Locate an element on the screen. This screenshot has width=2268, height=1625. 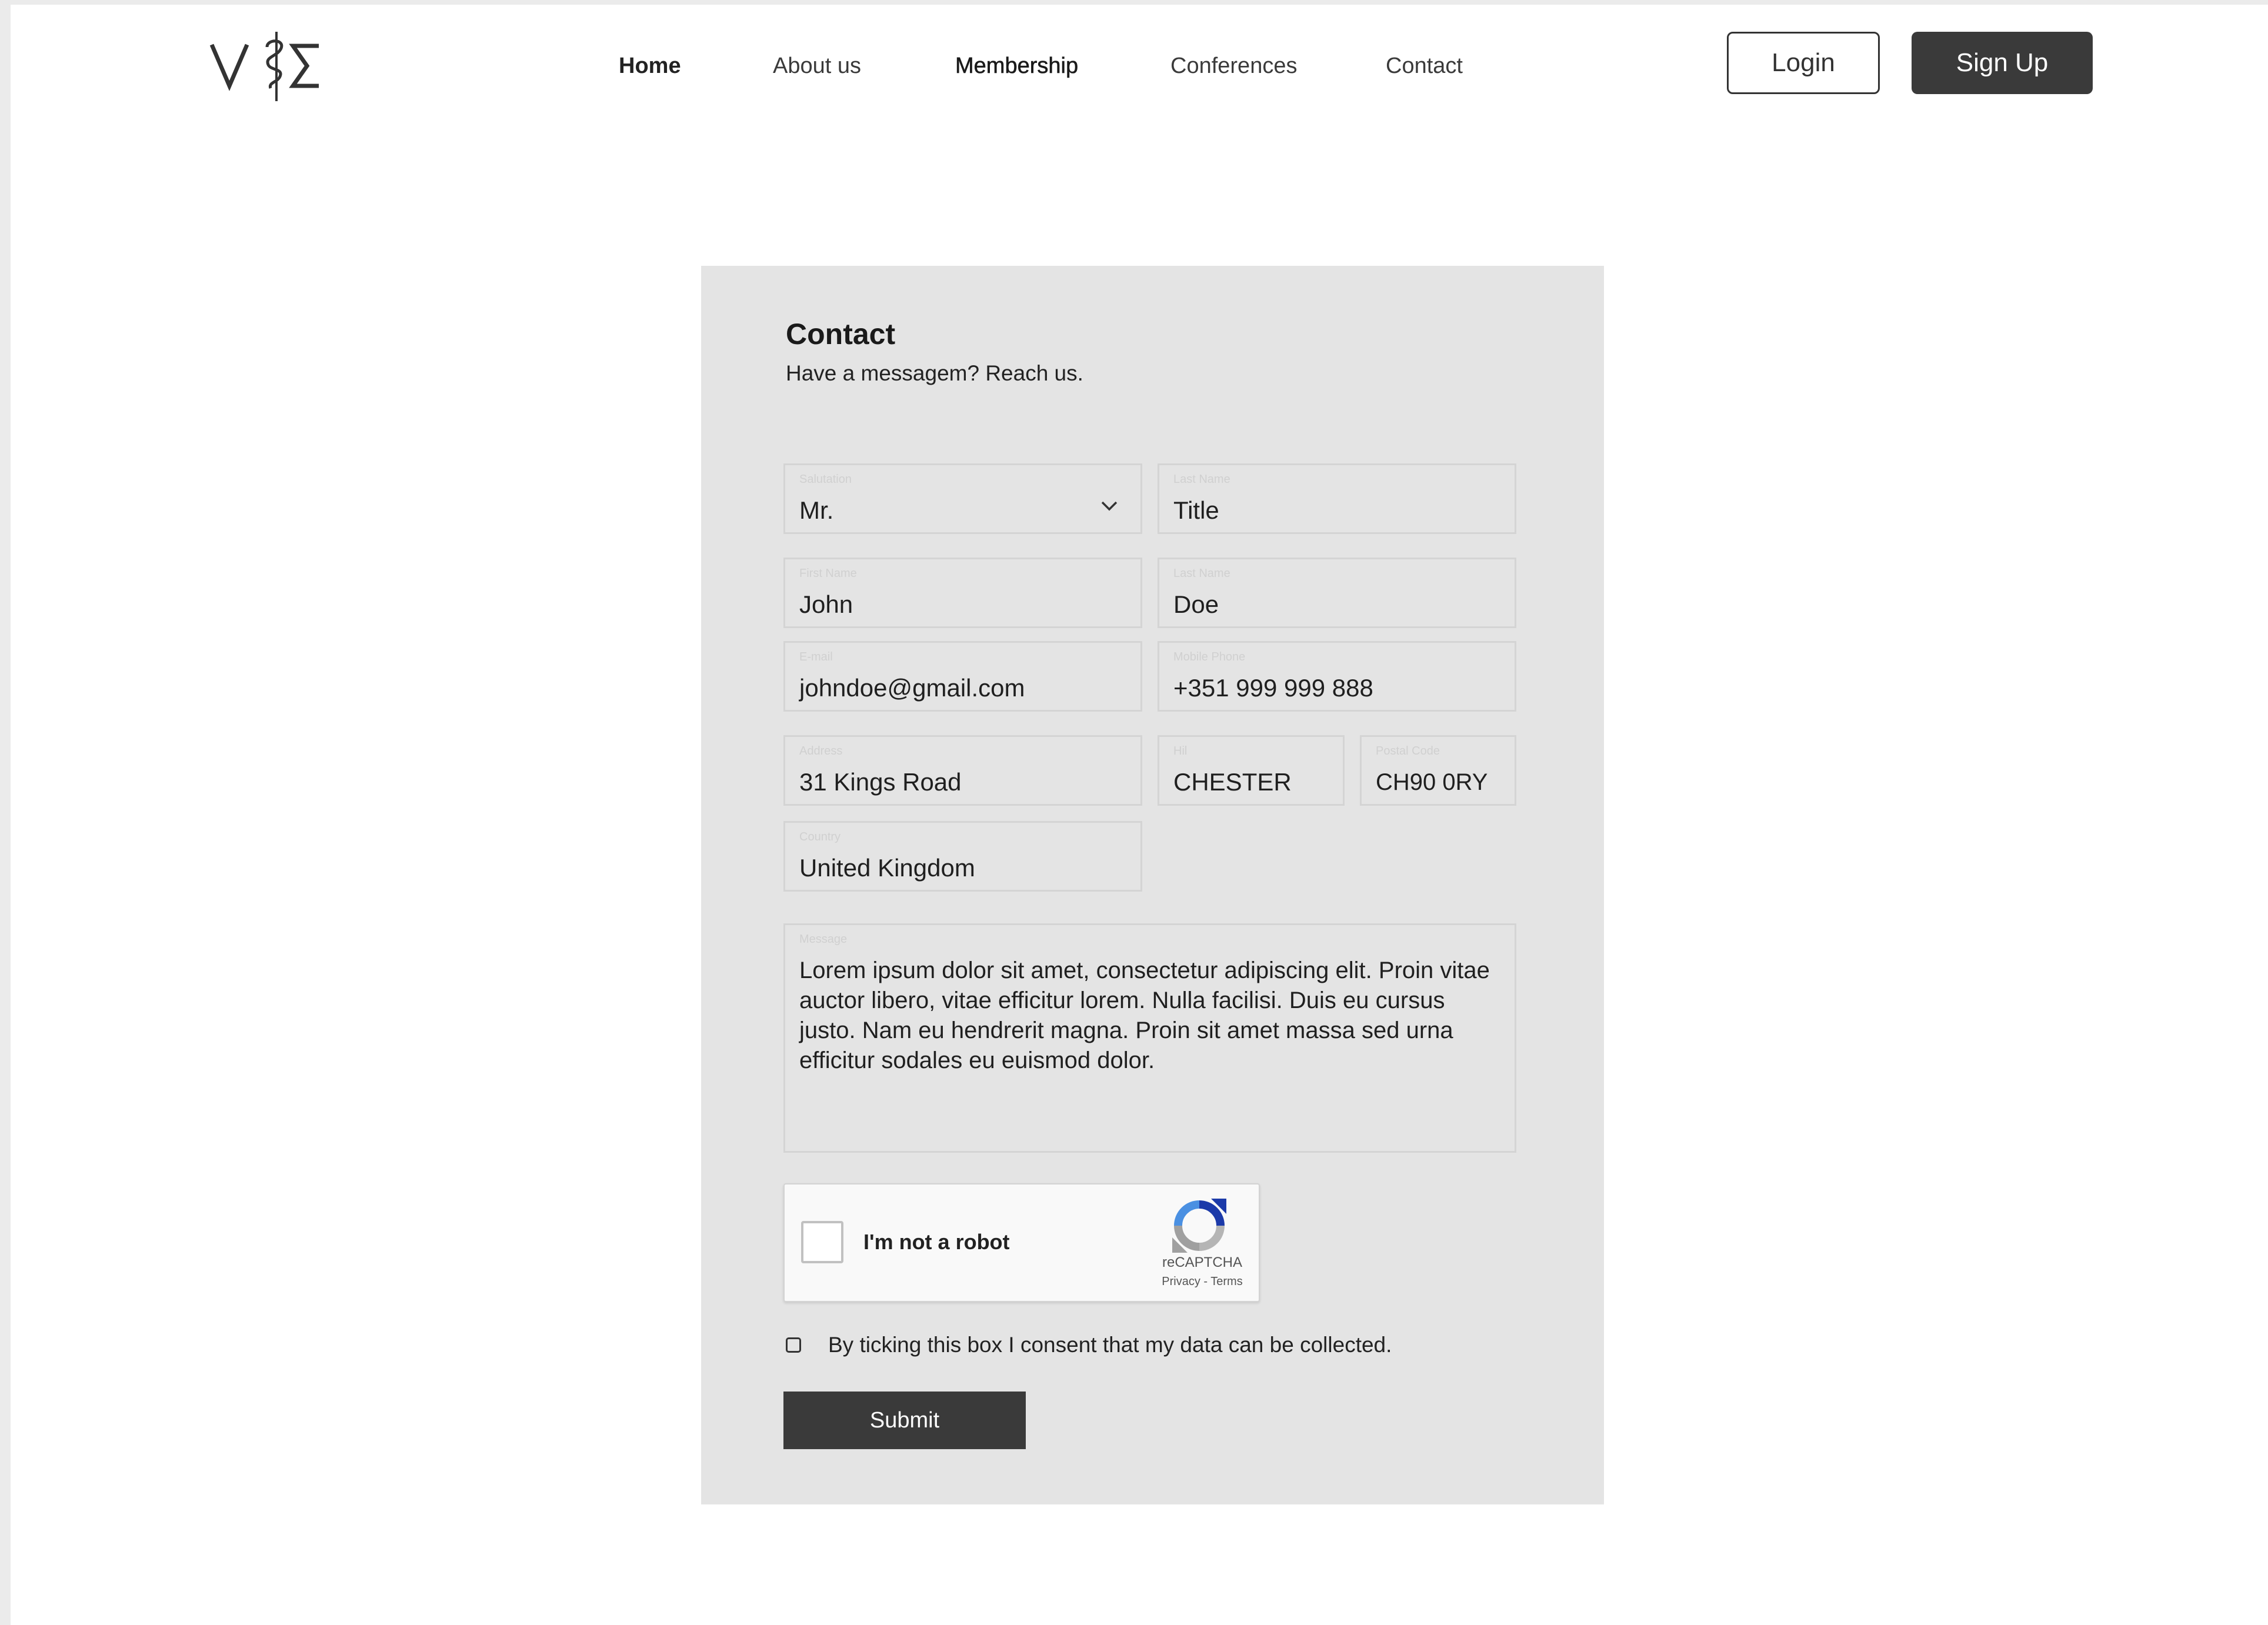
postal-code-field: Postal Code CH90 0RY is located at coordinates (1438, 770).